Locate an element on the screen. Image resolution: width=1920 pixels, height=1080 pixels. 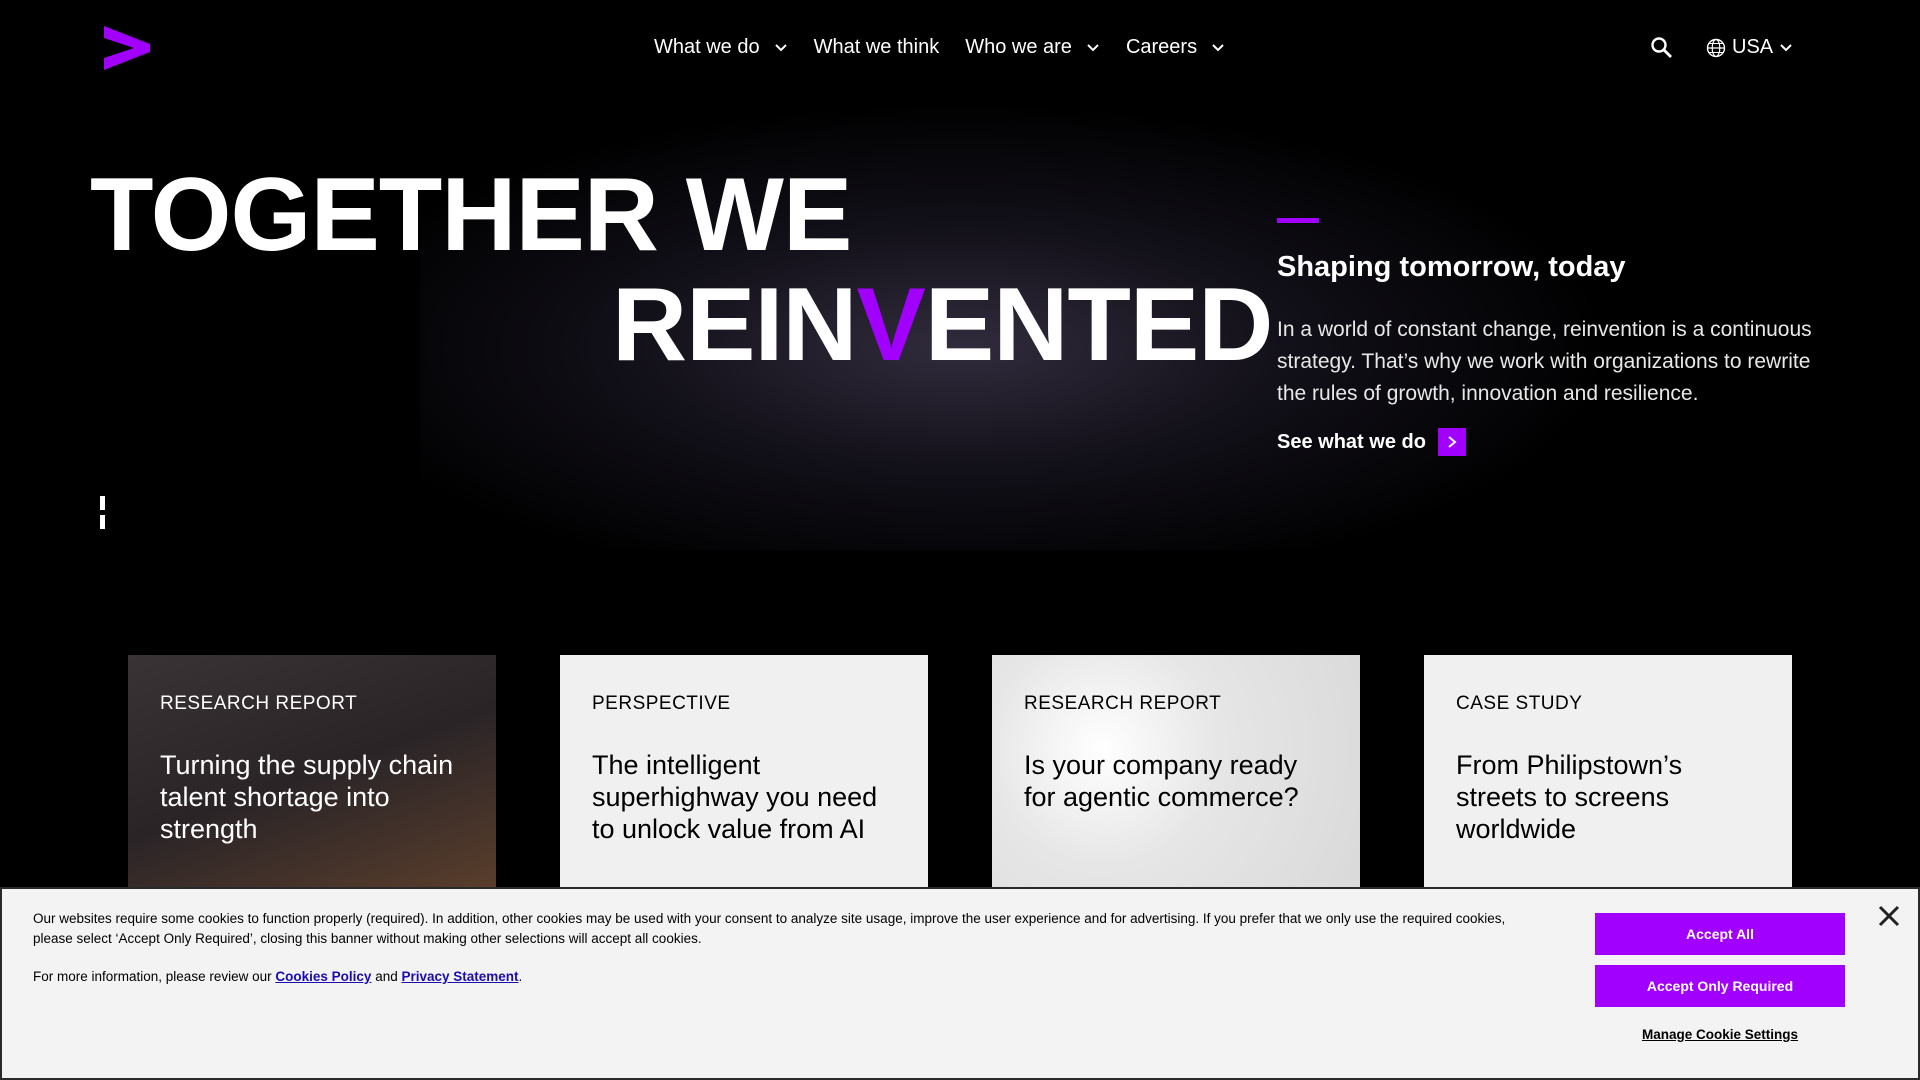
chevron-right-icon is located at coordinates (1451, 442).